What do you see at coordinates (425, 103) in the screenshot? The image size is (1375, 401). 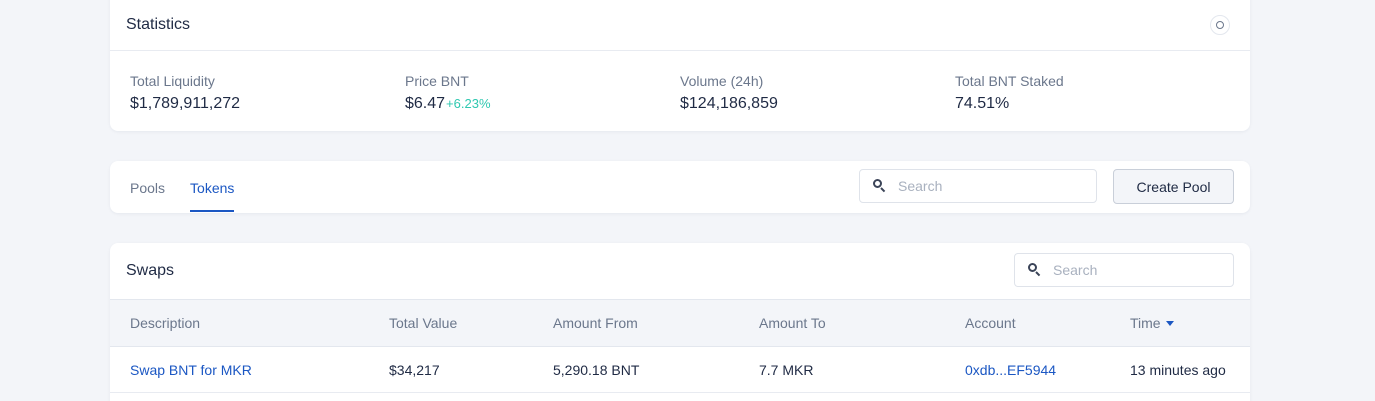 I see `price-value: $6.47` at bounding box center [425, 103].